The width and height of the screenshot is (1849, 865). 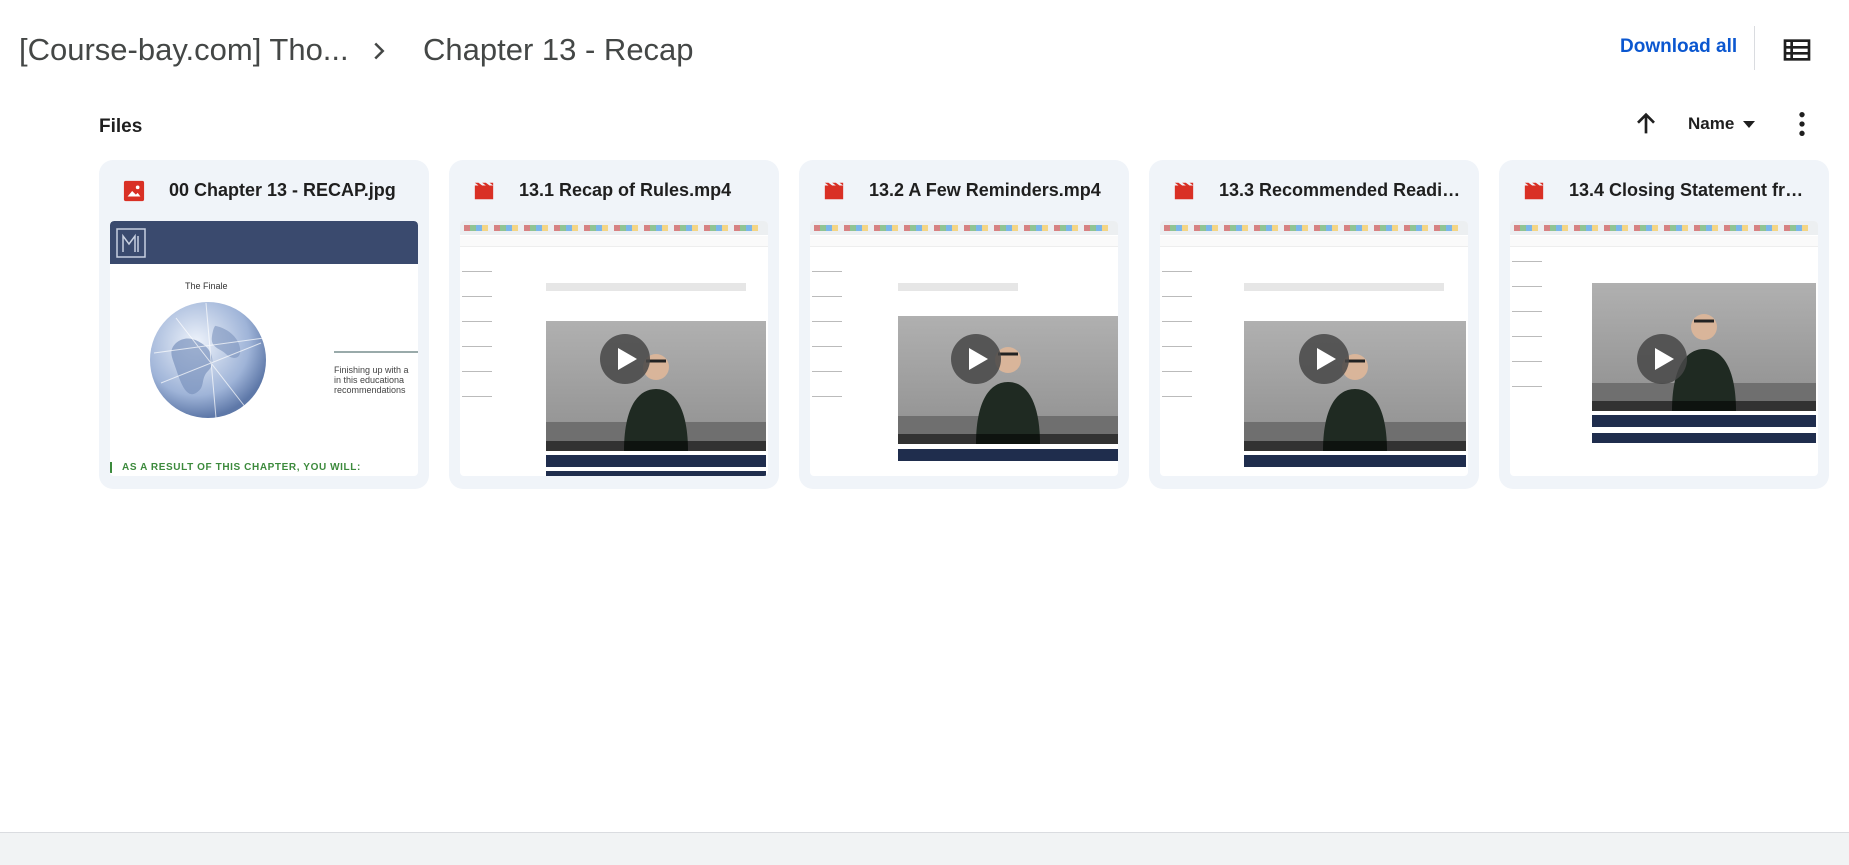 What do you see at coordinates (376, 352) in the screenshot?
I see `thumbnail-divider` at bounding box center [376, 352].